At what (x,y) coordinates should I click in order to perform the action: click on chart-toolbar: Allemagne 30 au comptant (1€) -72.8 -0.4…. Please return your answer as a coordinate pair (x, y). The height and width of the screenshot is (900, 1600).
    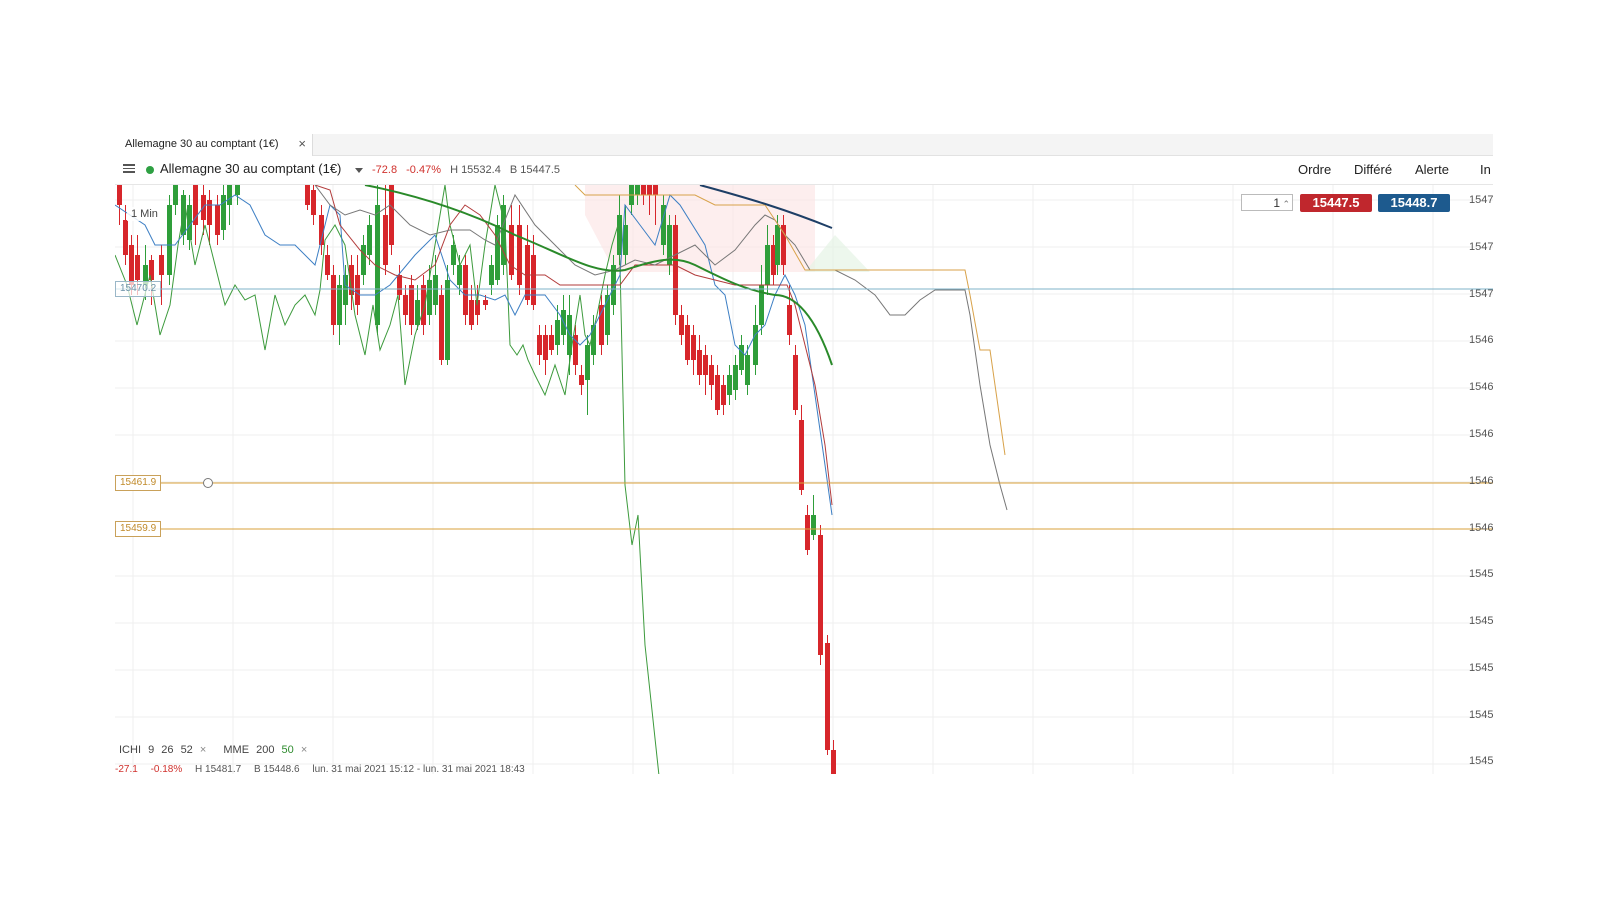
    Looking at the image, I should click on (804, 170).